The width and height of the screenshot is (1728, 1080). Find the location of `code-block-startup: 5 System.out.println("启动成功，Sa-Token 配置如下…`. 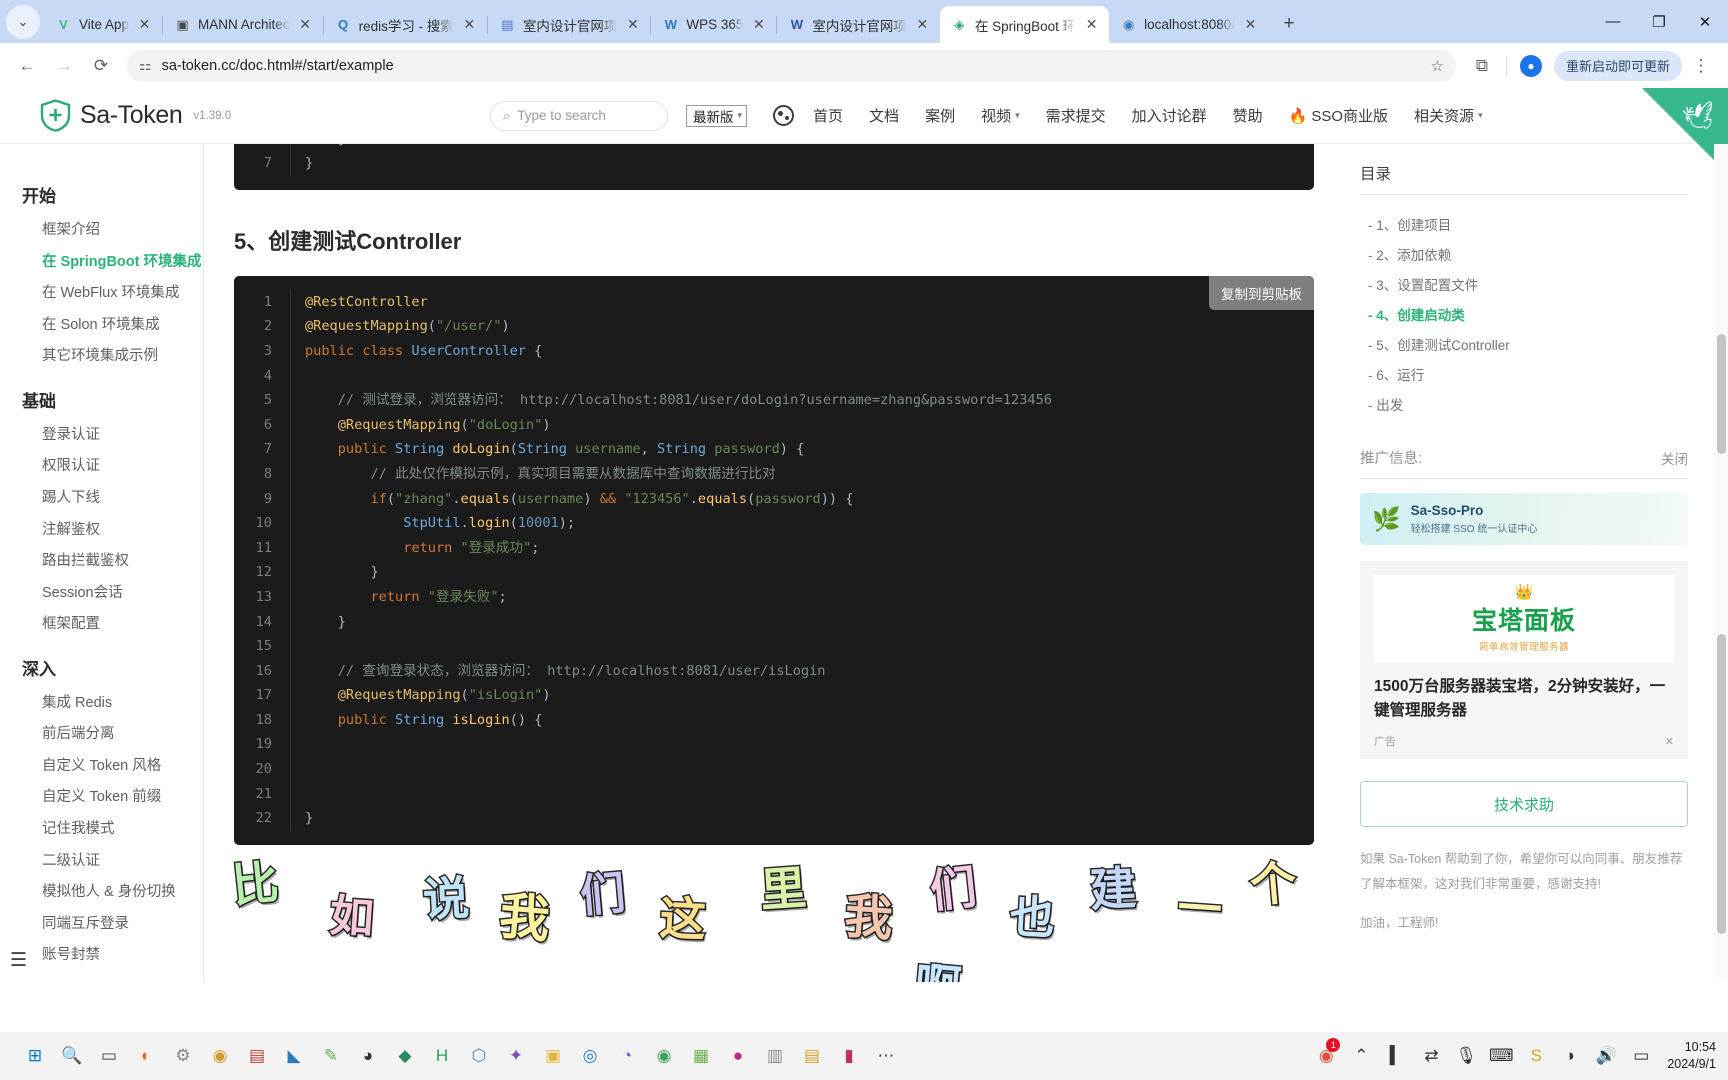

code-block-startup: 5 System.out.println("启动成功，Sa-Token 配置如下… is located at coordinates (774, 167).